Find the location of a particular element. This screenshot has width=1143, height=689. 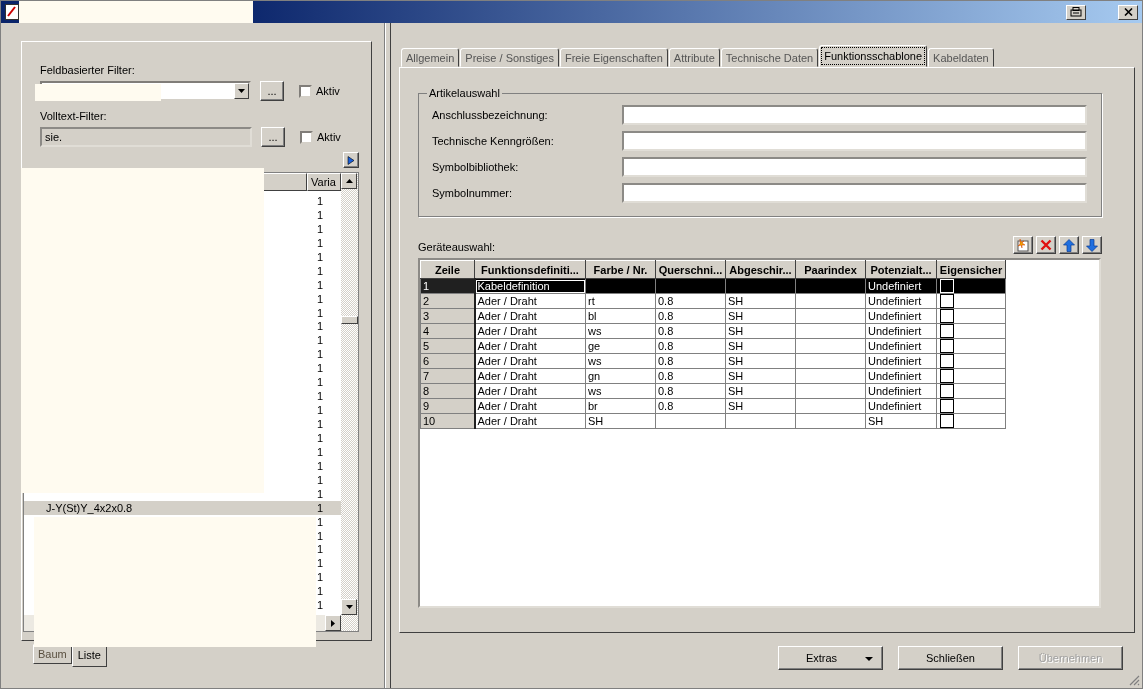

tab: Funktionsschablone is located at coordinates (873, 56).